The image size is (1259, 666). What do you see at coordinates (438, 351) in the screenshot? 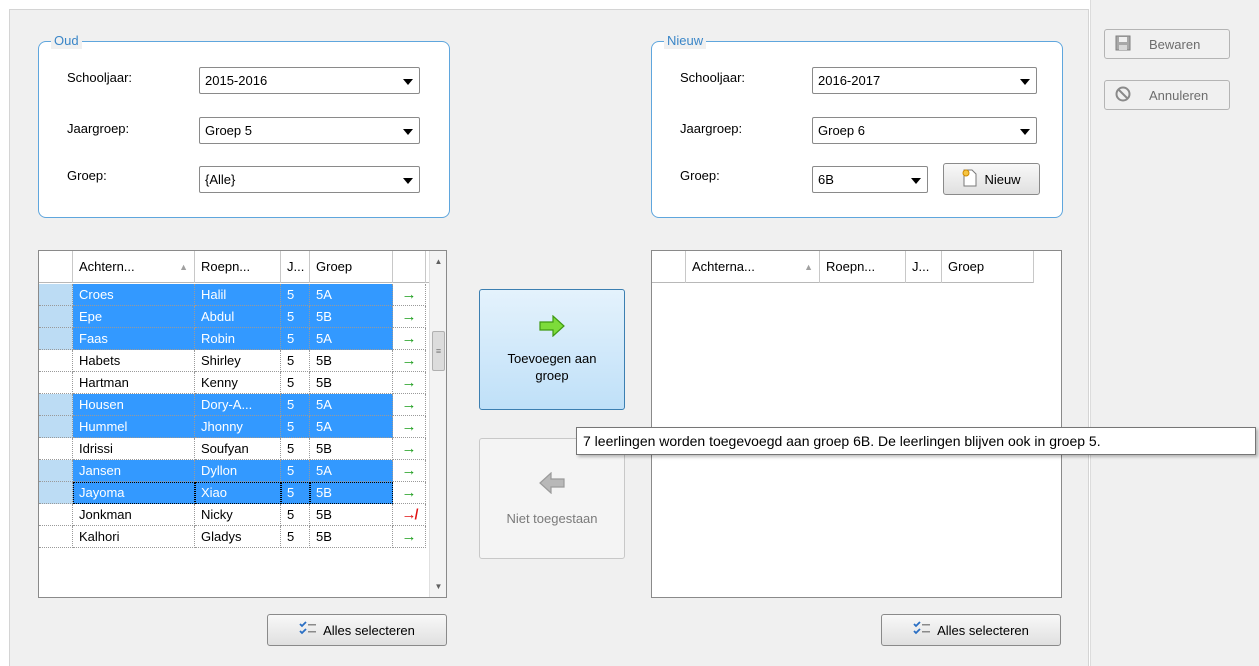
I see `scroll-thumb: ≡` at bounding box center [438, 351].